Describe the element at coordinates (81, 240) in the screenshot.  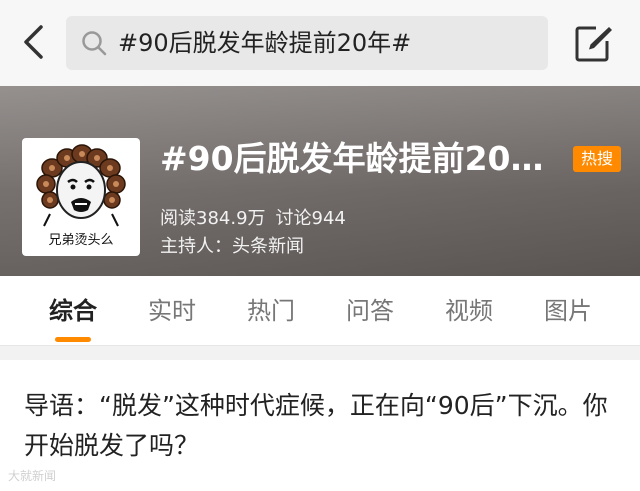
I see `cover-caption: 兄弟烫头么` at that location.